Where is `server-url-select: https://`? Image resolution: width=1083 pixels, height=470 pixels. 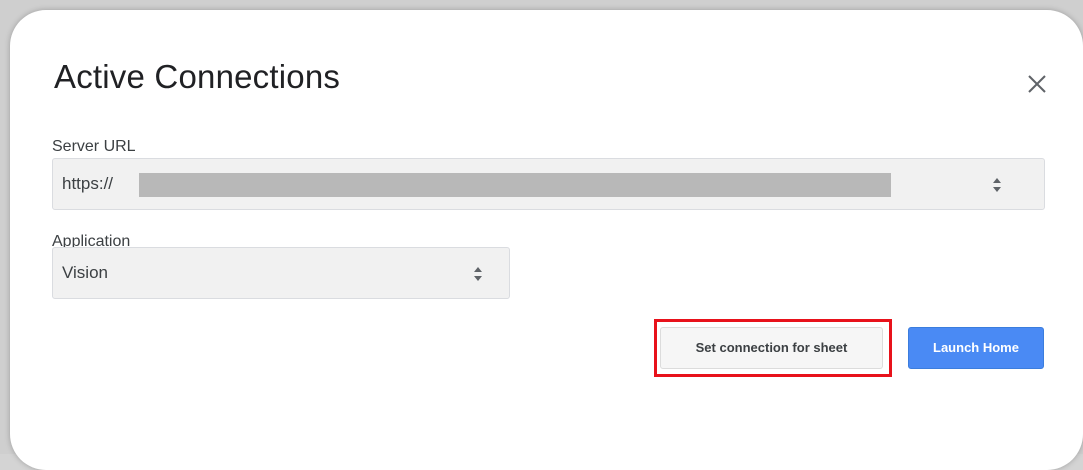 server-url-select: https:// is located at coordinates (548, 184).